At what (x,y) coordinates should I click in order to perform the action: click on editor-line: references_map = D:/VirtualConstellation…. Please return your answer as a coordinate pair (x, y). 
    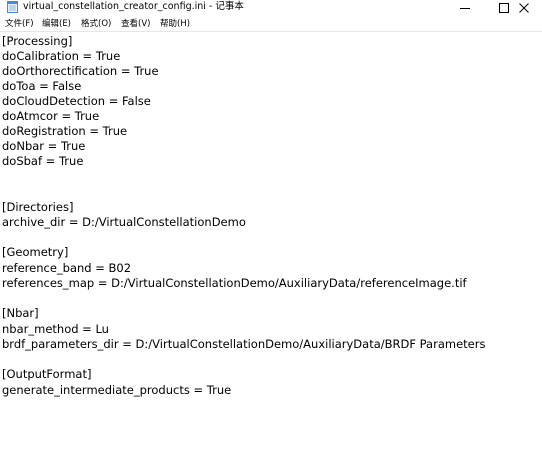
    Looking at the image, I should click on (234, 283).